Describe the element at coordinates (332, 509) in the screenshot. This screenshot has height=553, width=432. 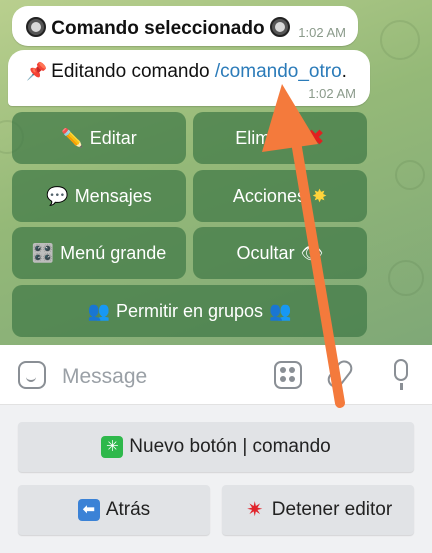
I see `button-label: Detener editor` at that location.